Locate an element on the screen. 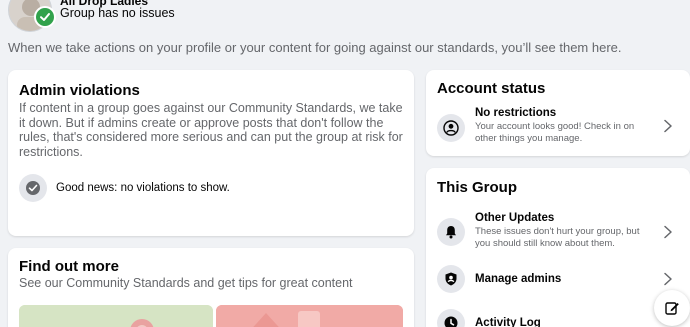 Image resolution: width=690 pixels, height=327 pixels. good-news-row: Good news: no violations to show. is located at coordinates (216, 188).